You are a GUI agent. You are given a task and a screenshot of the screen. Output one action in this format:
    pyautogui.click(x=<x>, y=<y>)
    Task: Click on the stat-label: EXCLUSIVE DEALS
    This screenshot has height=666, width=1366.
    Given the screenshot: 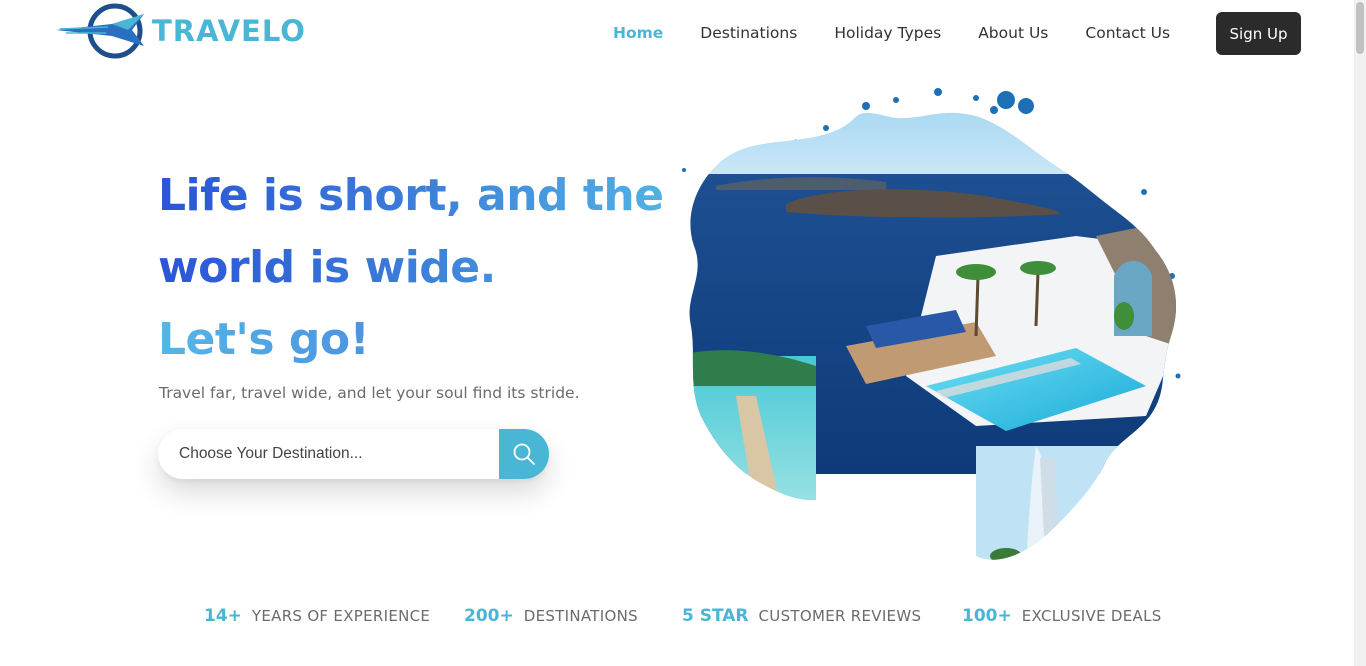 What is the action you would take?
    pyautogui.click(x=1091, y=616)
    